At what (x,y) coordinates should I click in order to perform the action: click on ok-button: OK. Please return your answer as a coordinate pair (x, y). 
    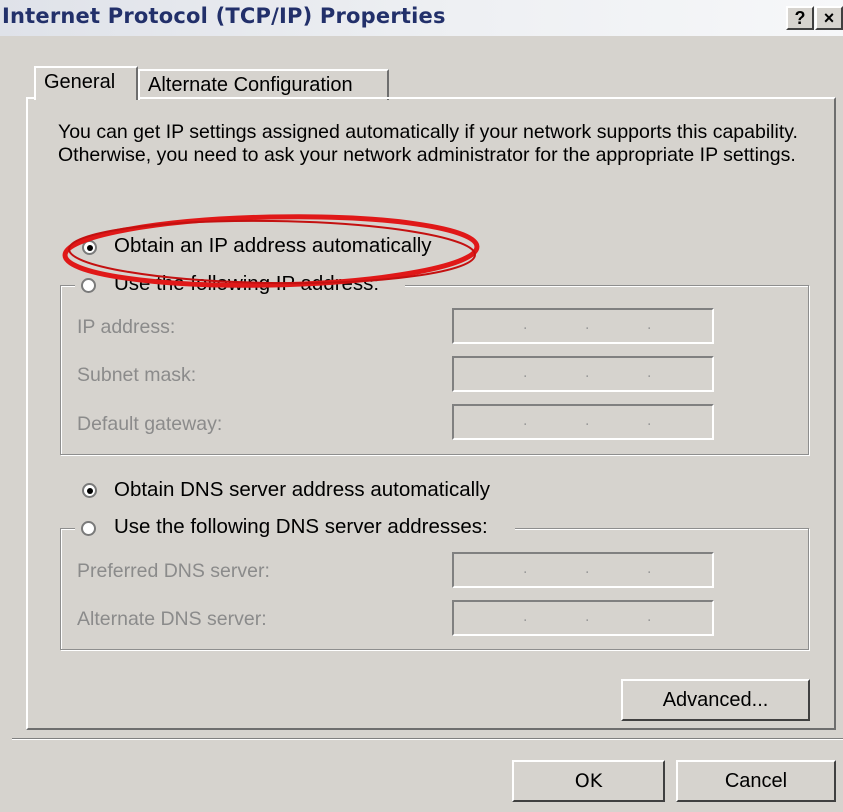
    Looking at the image, I should click on (588, 781).